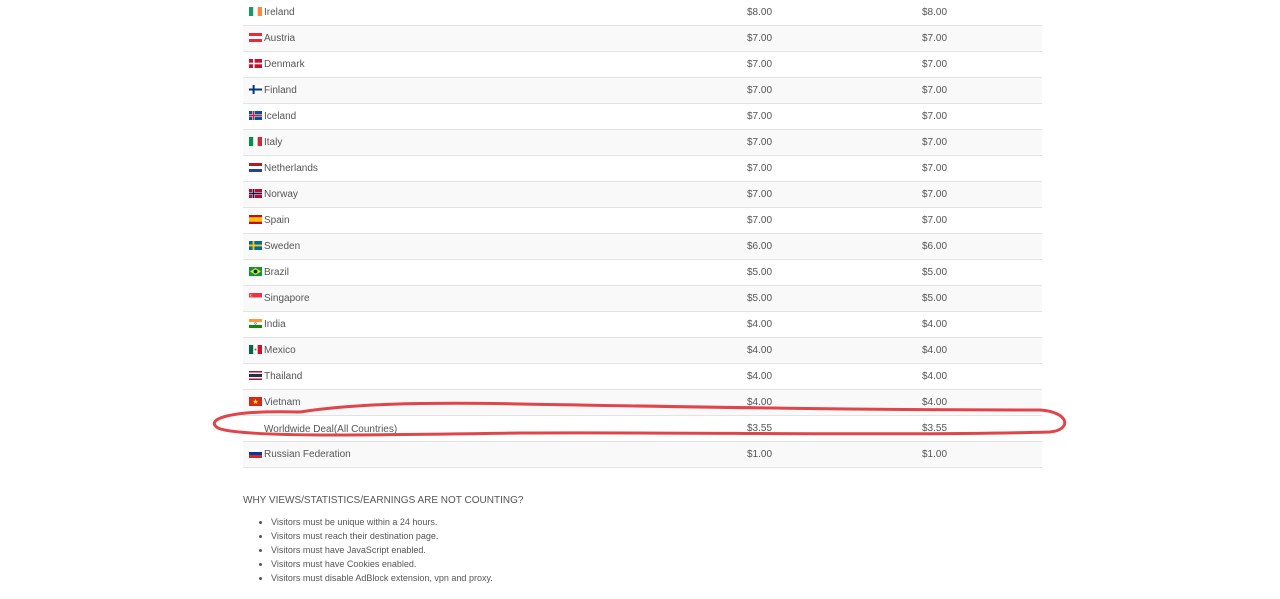 This screenshot has width=1280, height=599. I want to click on table-row: Ireland $8.00 $8.00, so click(642, 13).